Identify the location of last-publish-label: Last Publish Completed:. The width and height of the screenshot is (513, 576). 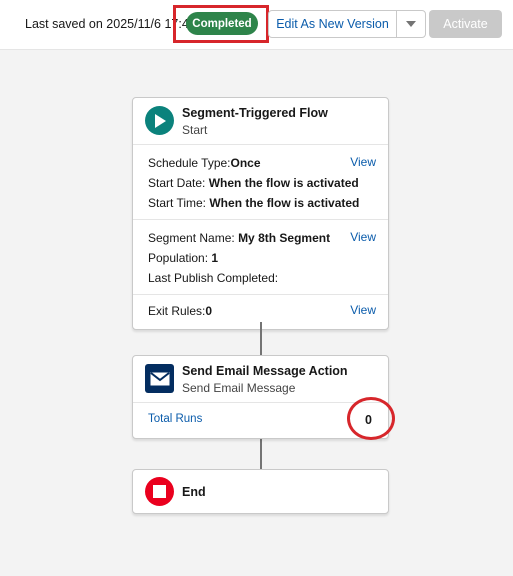
(213, 278).